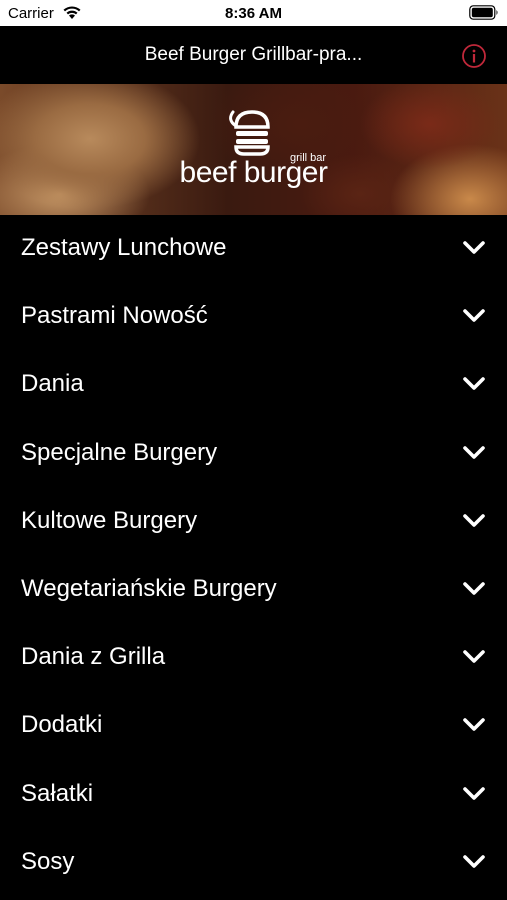  What do you see at coordinates (62, 725) in the screenshot?
I see `menu-category-label: Dodatki` at bounding box center [62, 725].